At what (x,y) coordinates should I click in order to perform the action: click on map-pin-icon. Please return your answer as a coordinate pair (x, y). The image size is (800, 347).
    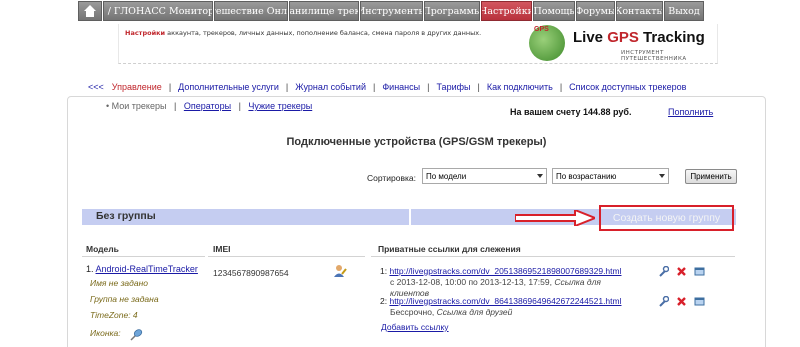
    Looking at the image, I should click on (136, 335).